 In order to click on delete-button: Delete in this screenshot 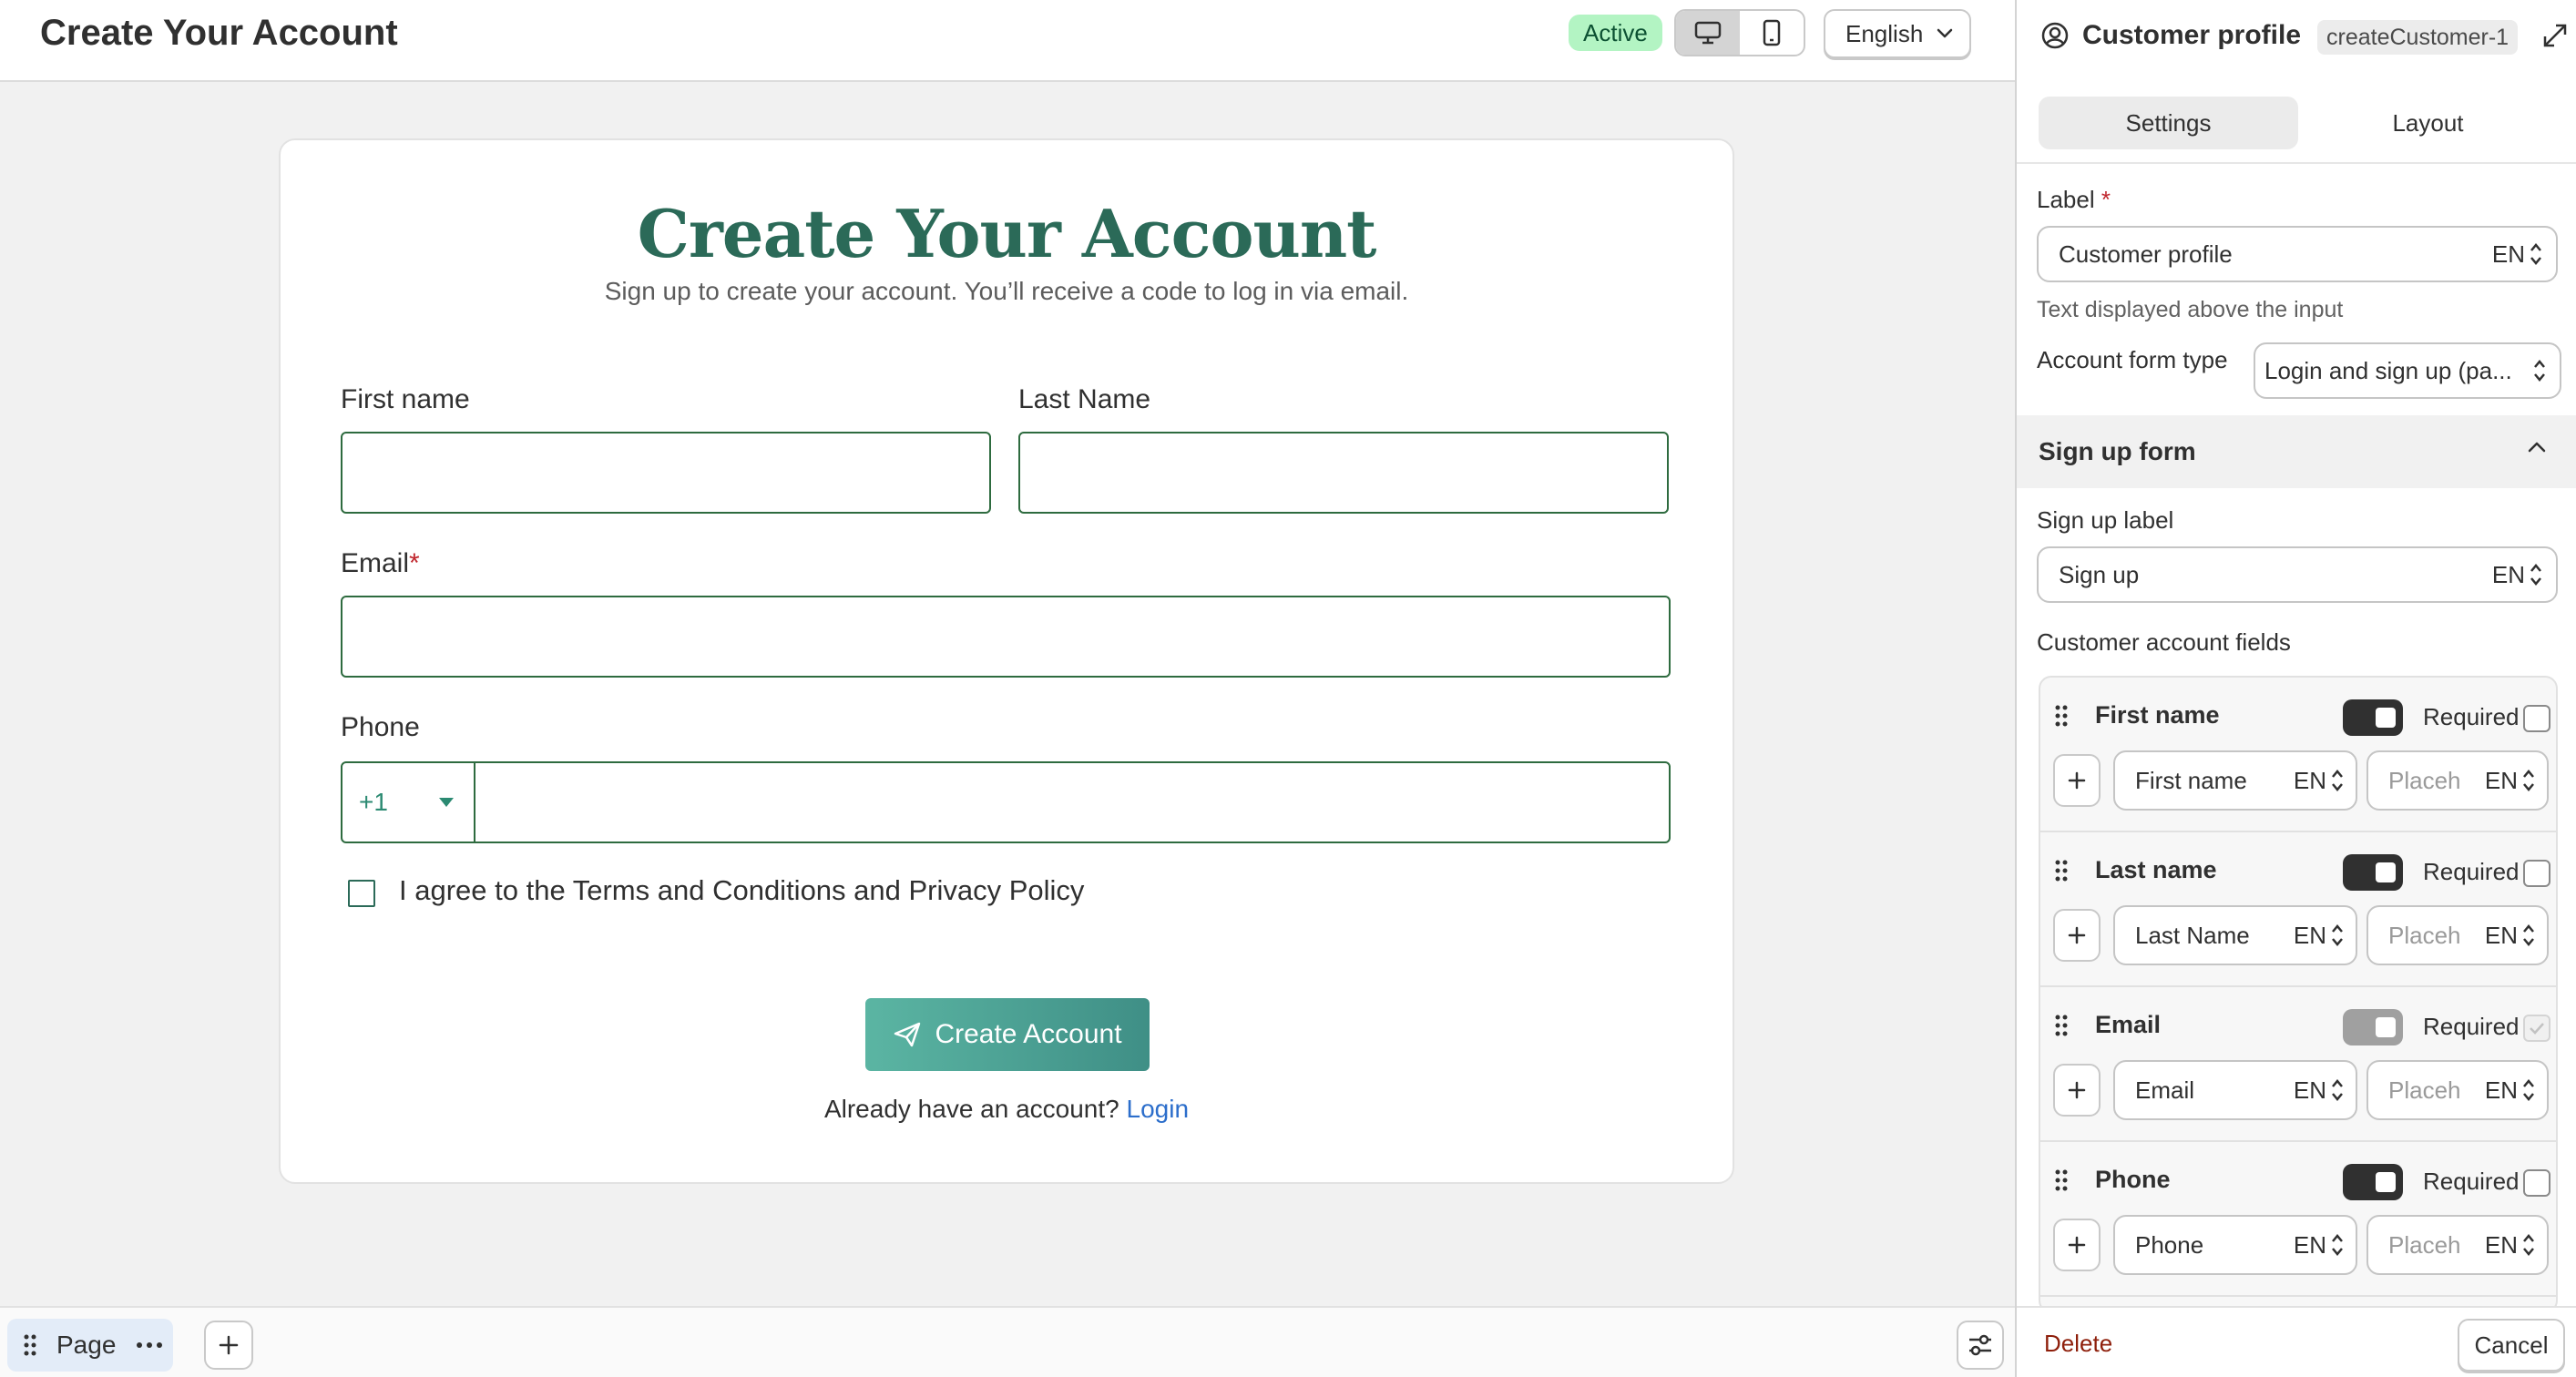, I will do `click(2078, 1344)`.